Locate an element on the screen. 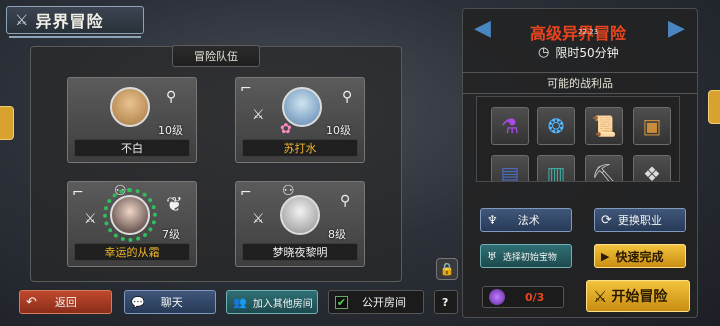  member-card-3: ⌐ ⚇ ⚔ ❦ 7级 幸运的从霜 is located at coordinates (132, 224).